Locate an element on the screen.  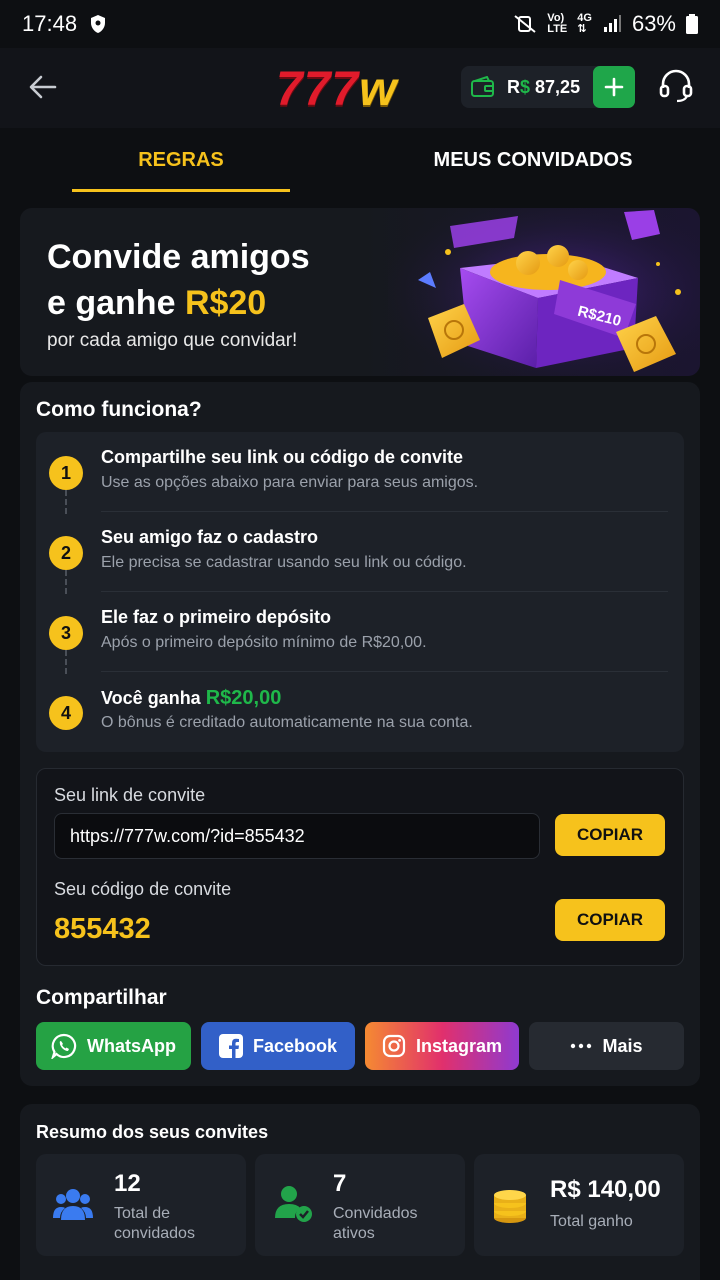
invite-code-value: 855432 is located at coordinates (102, 929).